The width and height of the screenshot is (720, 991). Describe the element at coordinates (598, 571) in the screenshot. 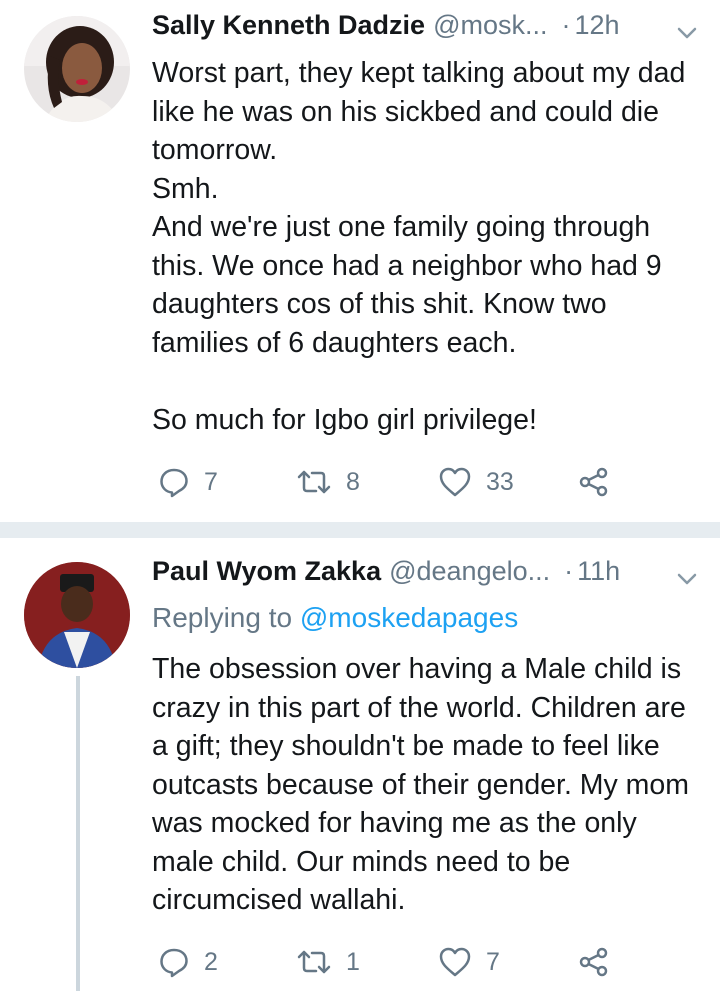

I see `timestamp: 11h` at that location.